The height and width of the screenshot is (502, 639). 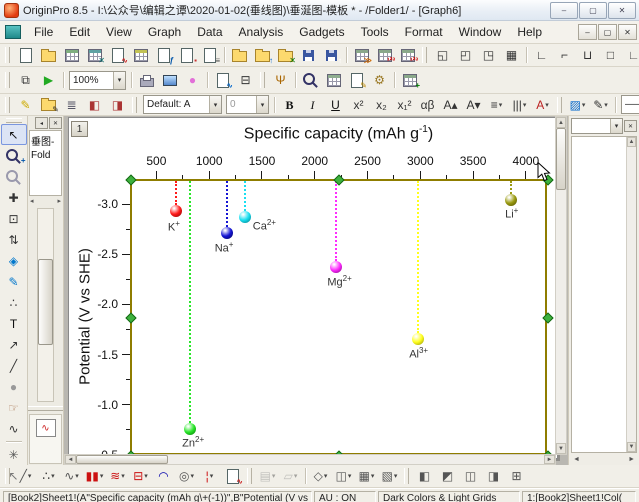 What do you see at coordinates (192, 476) in the screenshot?
I see `polar-plot-dropdown-icon: ▾` at bounding box center [192, 476].